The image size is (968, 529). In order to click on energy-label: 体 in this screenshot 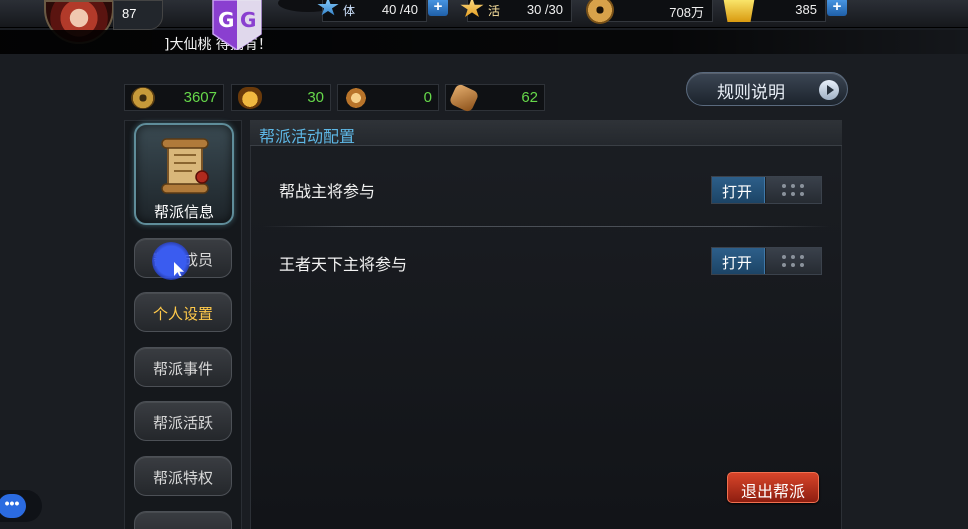, I will do `click(349, 11)`.